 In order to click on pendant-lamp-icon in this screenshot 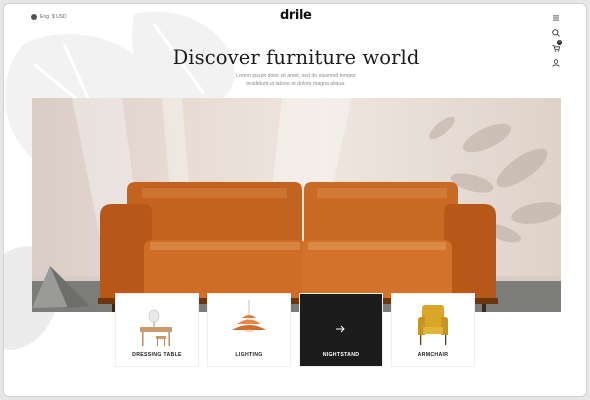, I will do `click(249, 316)`.